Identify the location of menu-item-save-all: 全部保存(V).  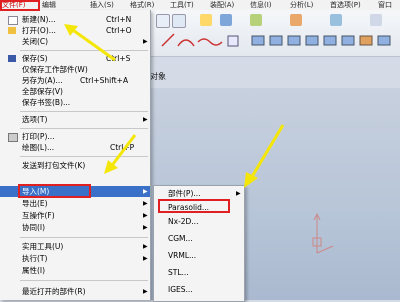
(75, 91).